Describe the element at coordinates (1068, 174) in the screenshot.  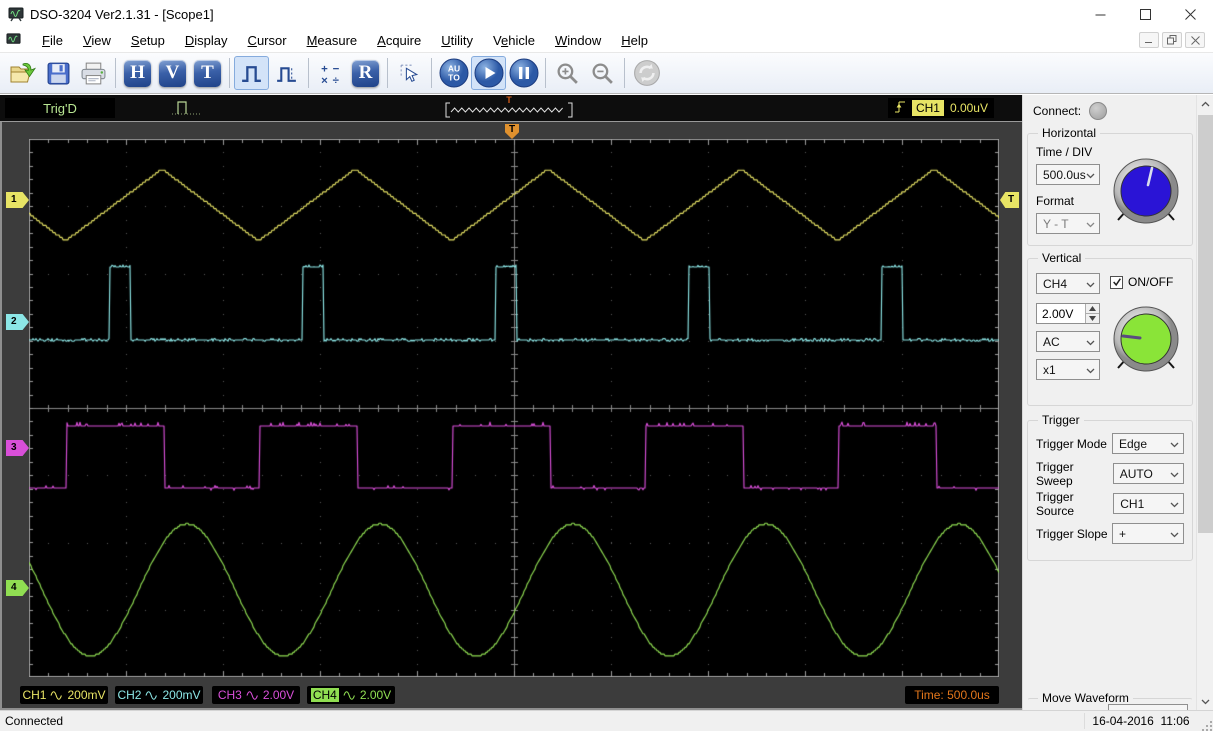
I see `time-div-select: 500.0us` at that location.